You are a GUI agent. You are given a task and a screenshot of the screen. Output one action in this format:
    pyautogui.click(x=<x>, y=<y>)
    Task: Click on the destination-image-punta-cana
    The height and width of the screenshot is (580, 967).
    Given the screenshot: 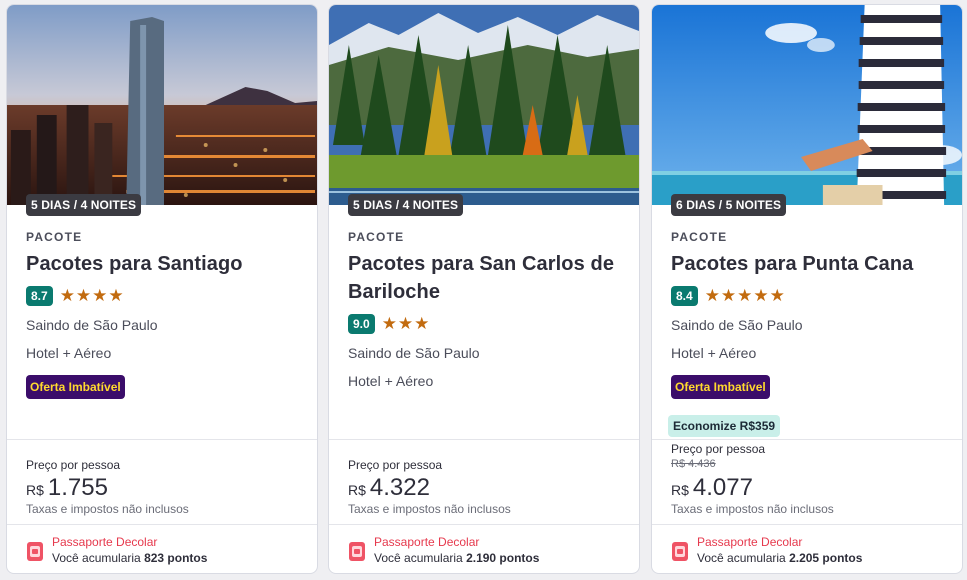 What is the action you would take?
    pyautogui.click(x=807, y=105)
    